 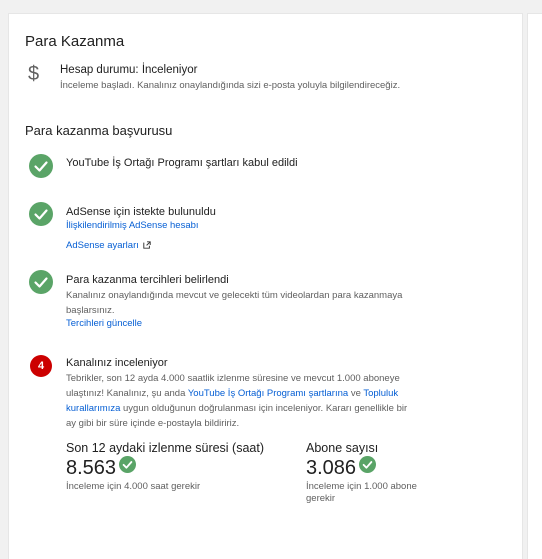 What do you see at coordinates (41, 366) in the screenshot?
I see `step-4-badge: 4` at bounding box center [41, 366].